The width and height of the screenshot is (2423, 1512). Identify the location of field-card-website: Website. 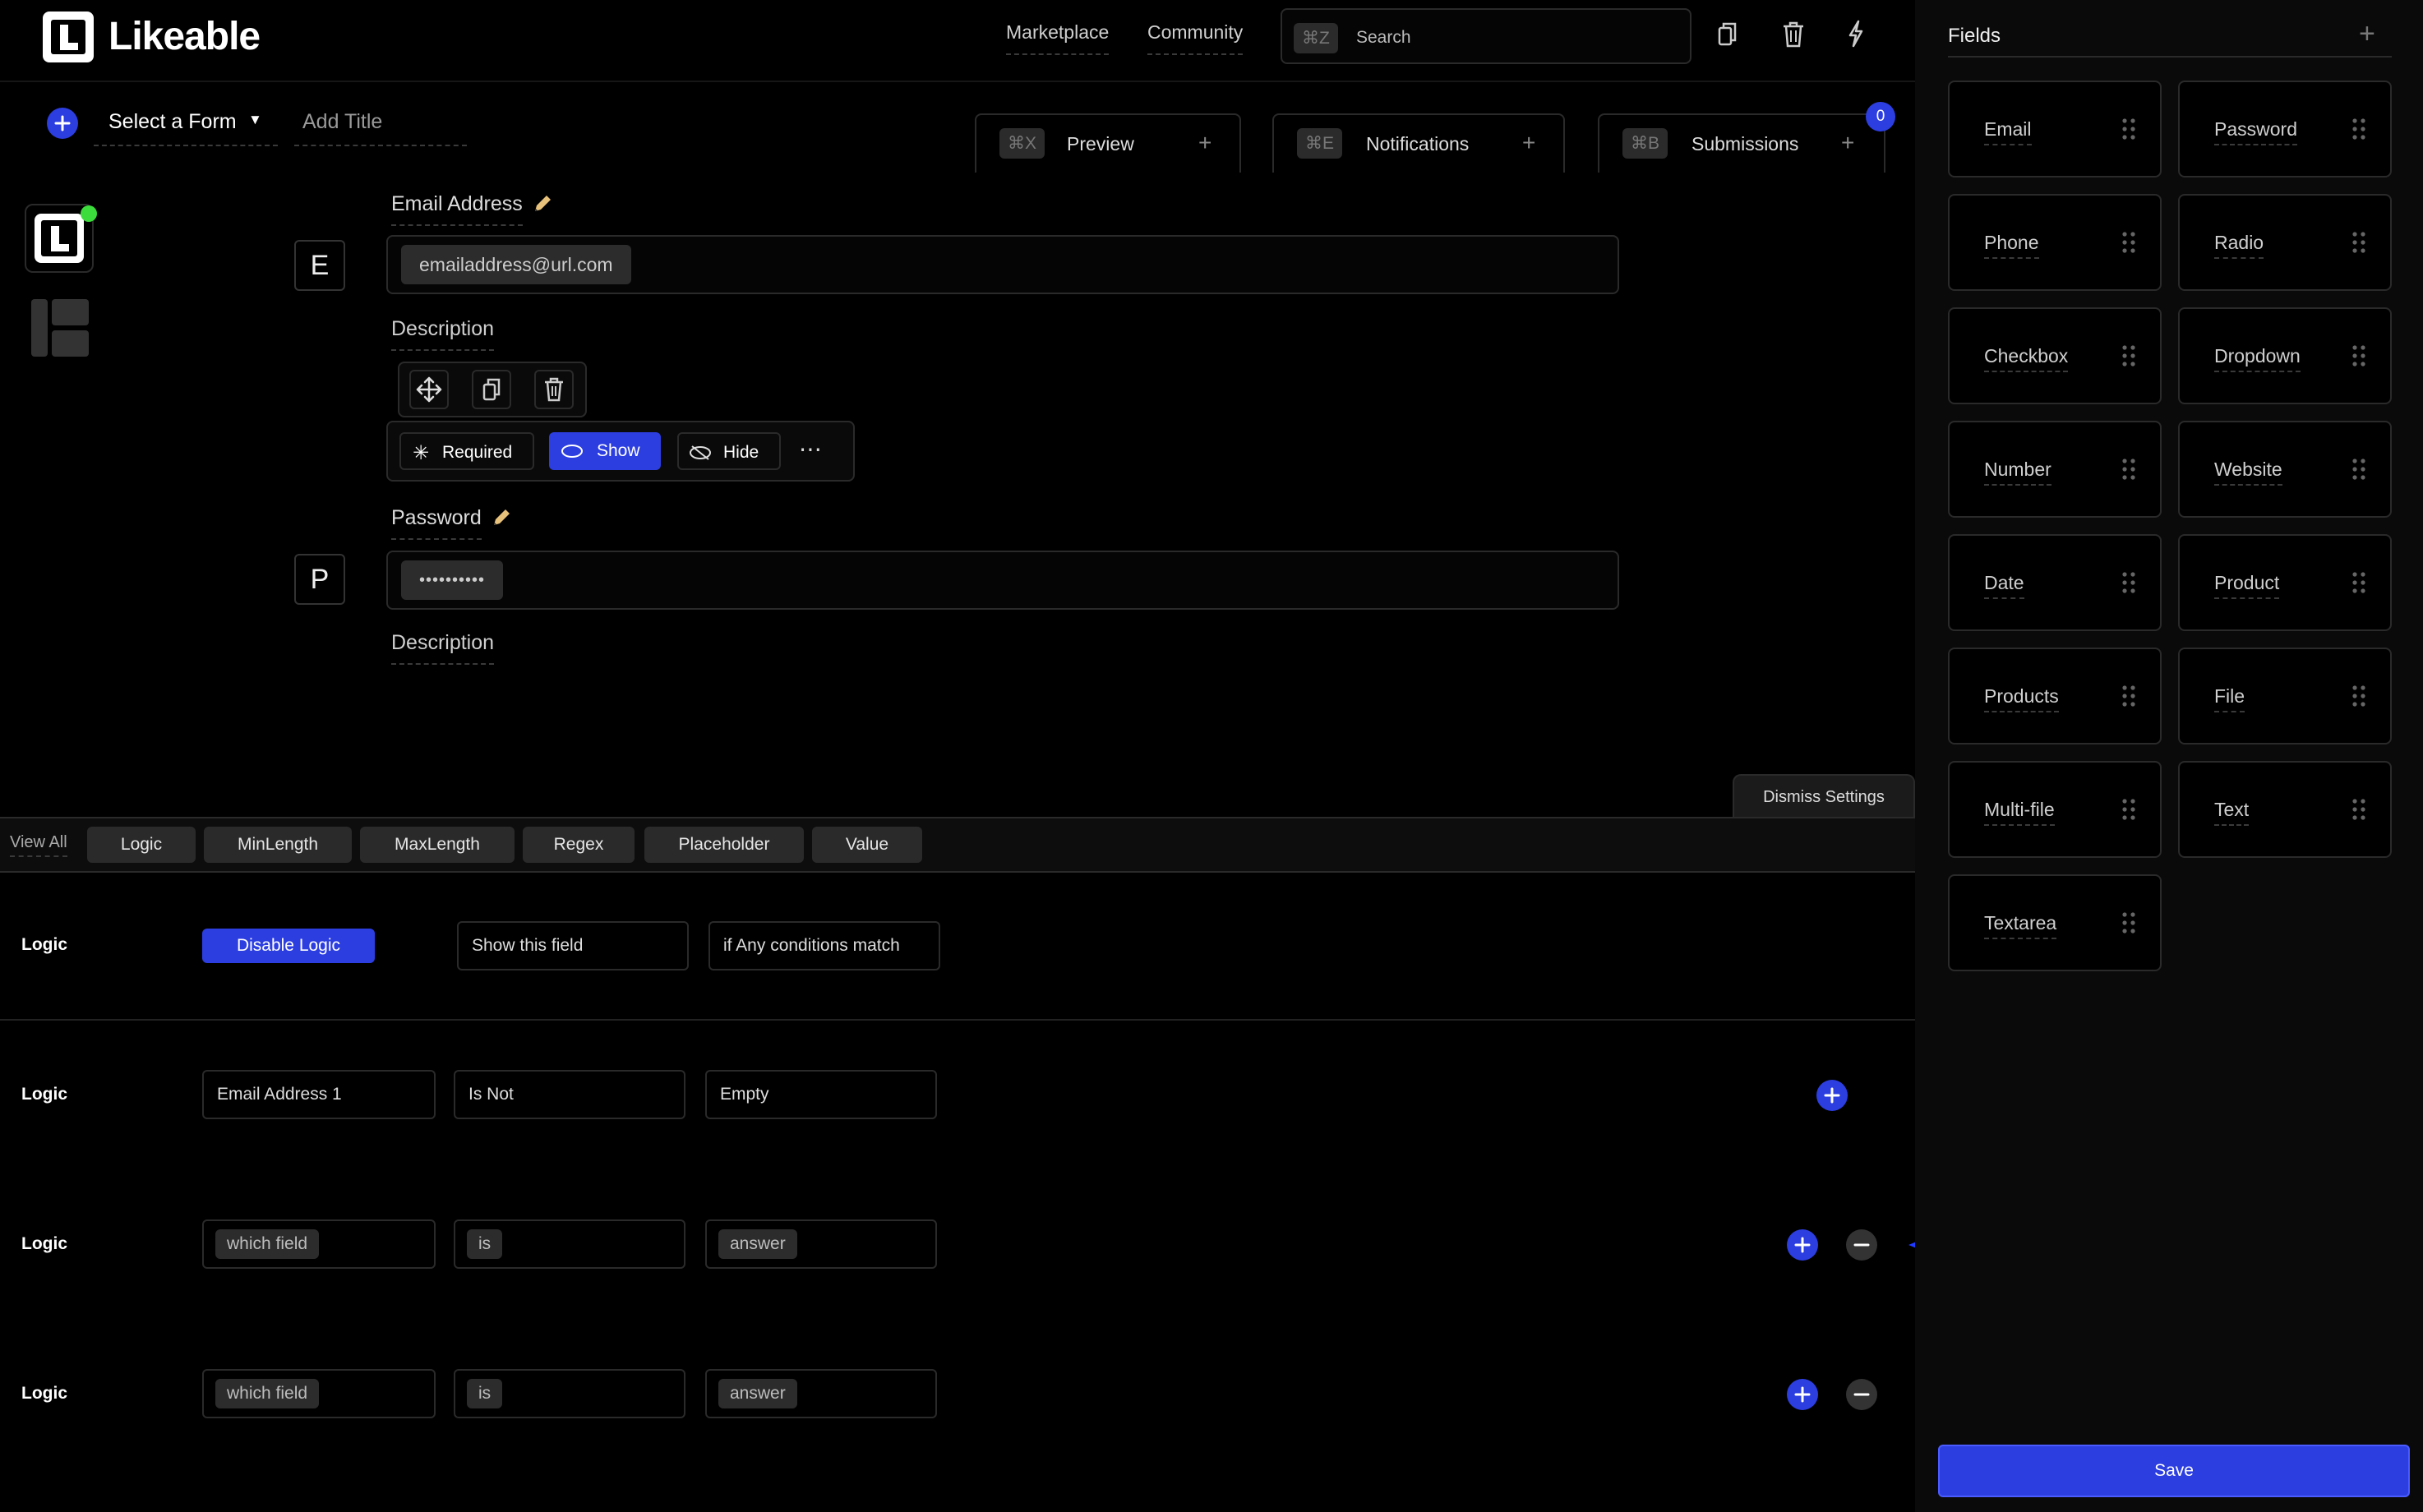
(2285, 470).